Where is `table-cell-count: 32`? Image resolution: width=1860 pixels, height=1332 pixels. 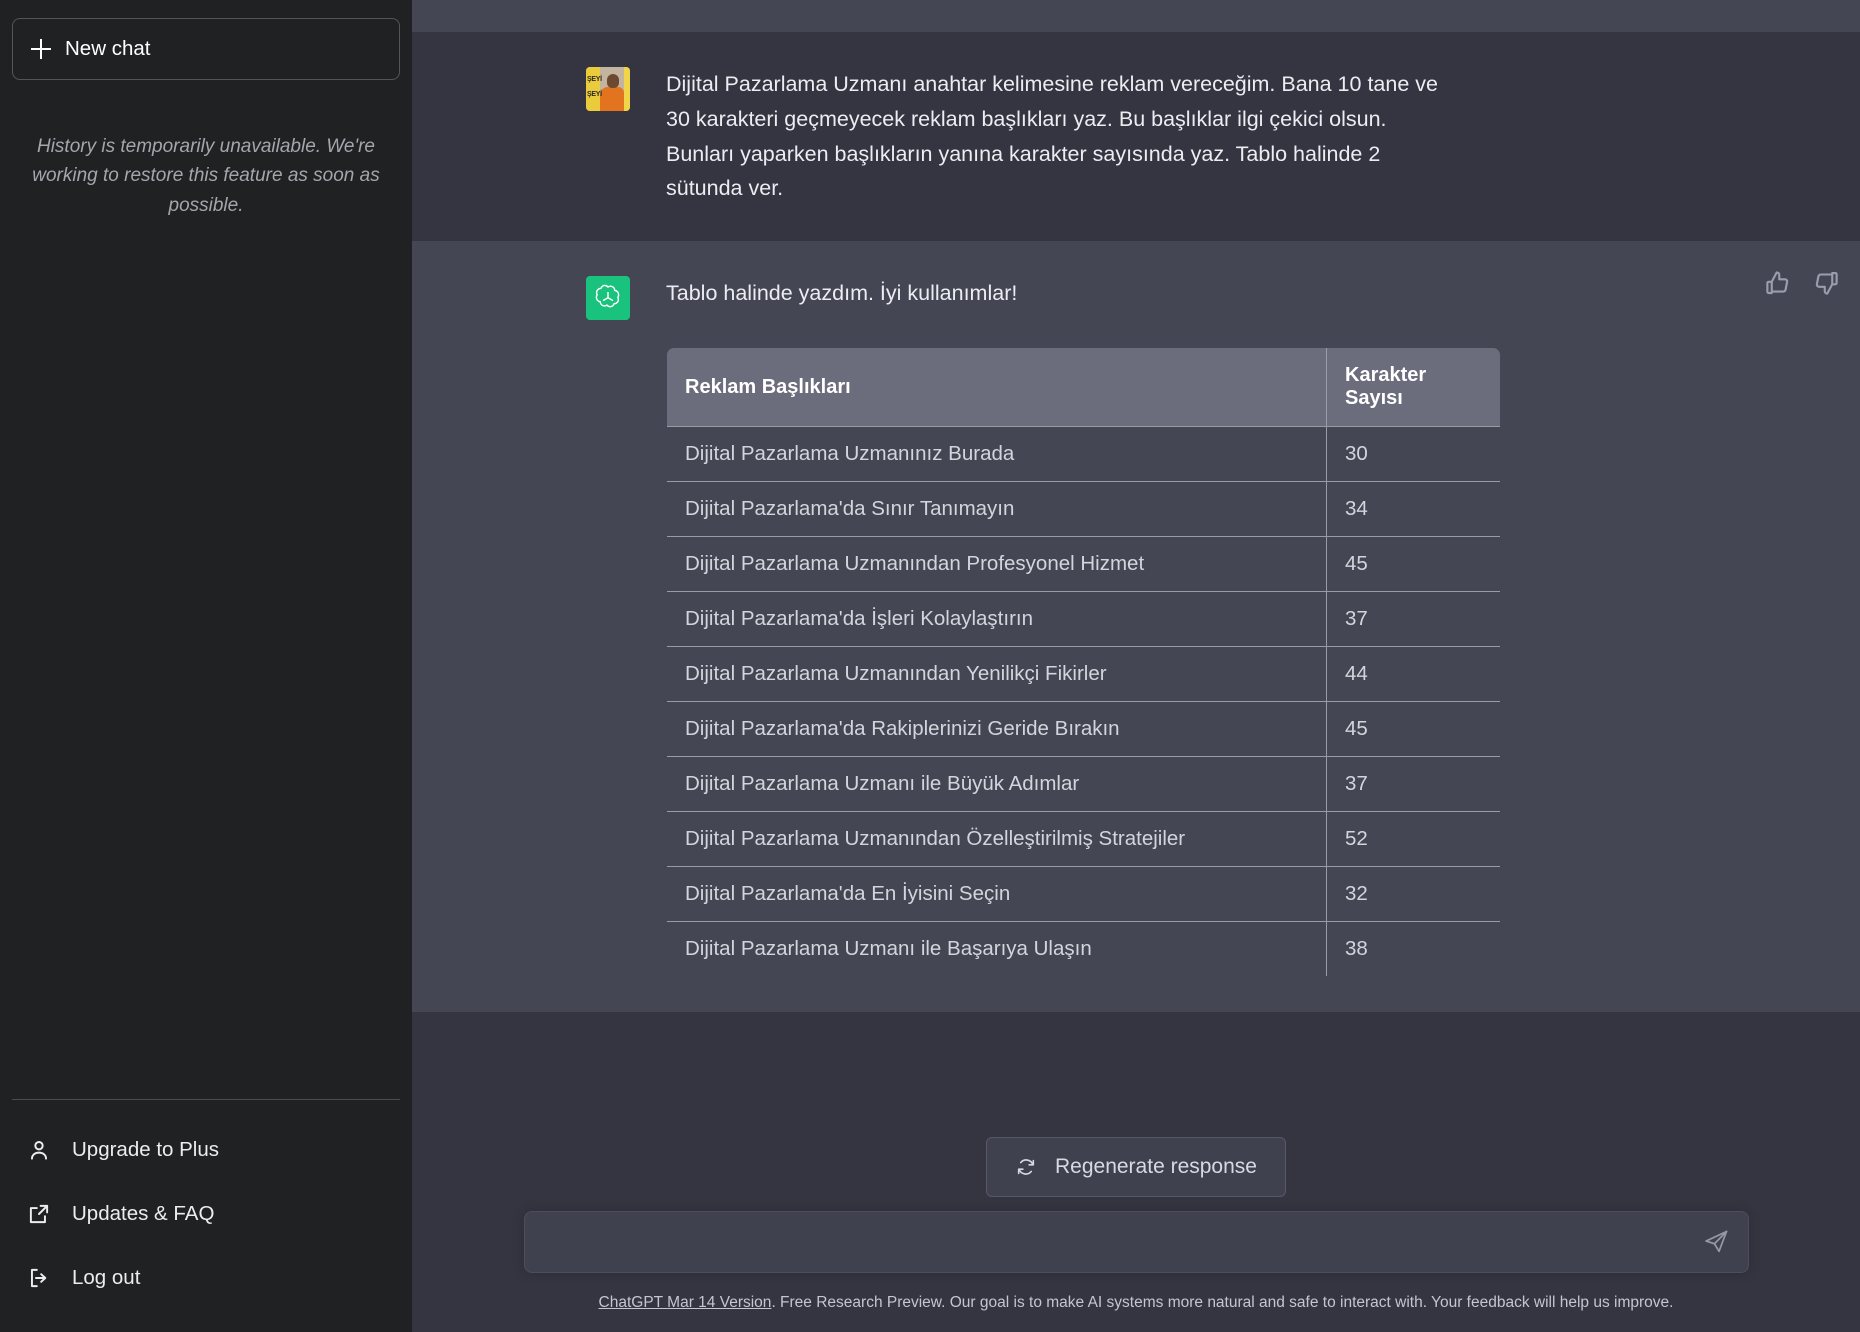 table-cell-count: 32 is located at coordinates (1413, 894).